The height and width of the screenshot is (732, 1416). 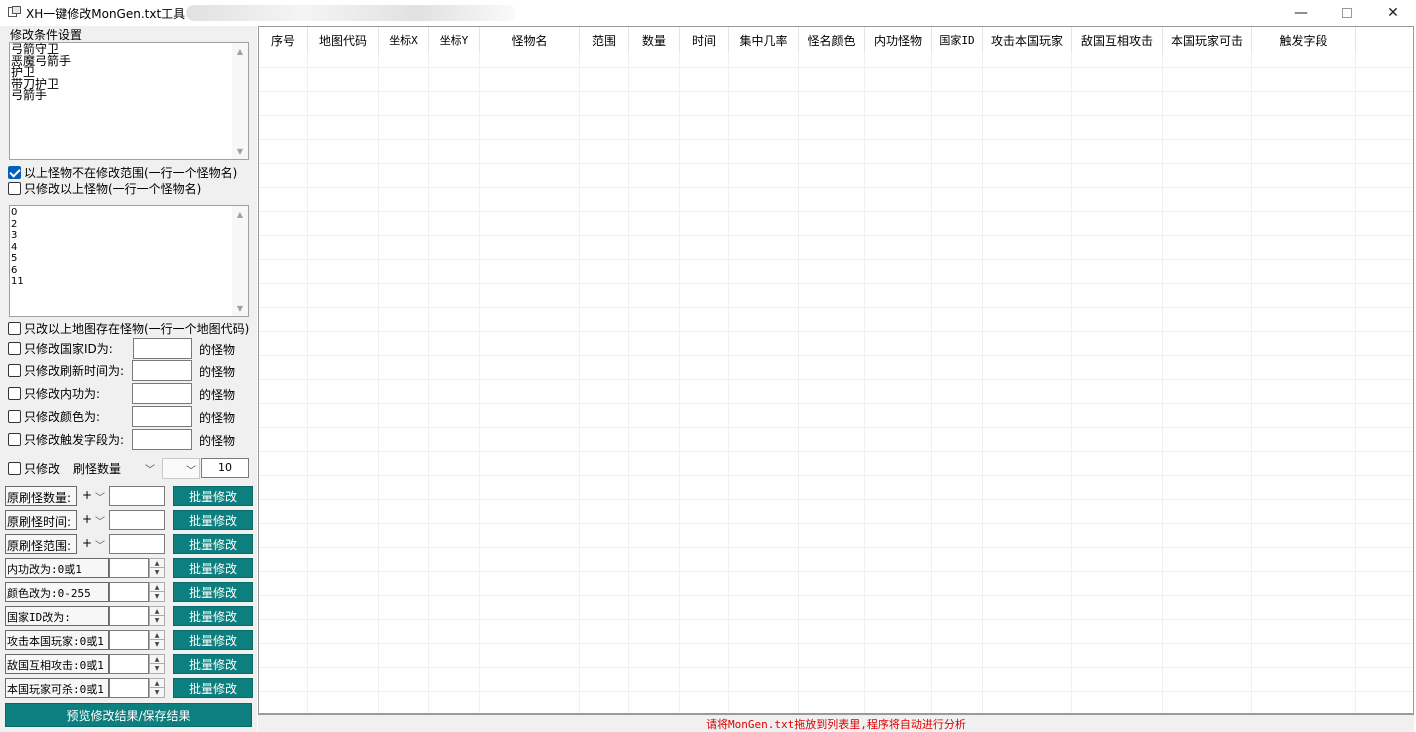 I want to click on filter-neigong-row: 只修改内功为:, so click(x=54, y=393).